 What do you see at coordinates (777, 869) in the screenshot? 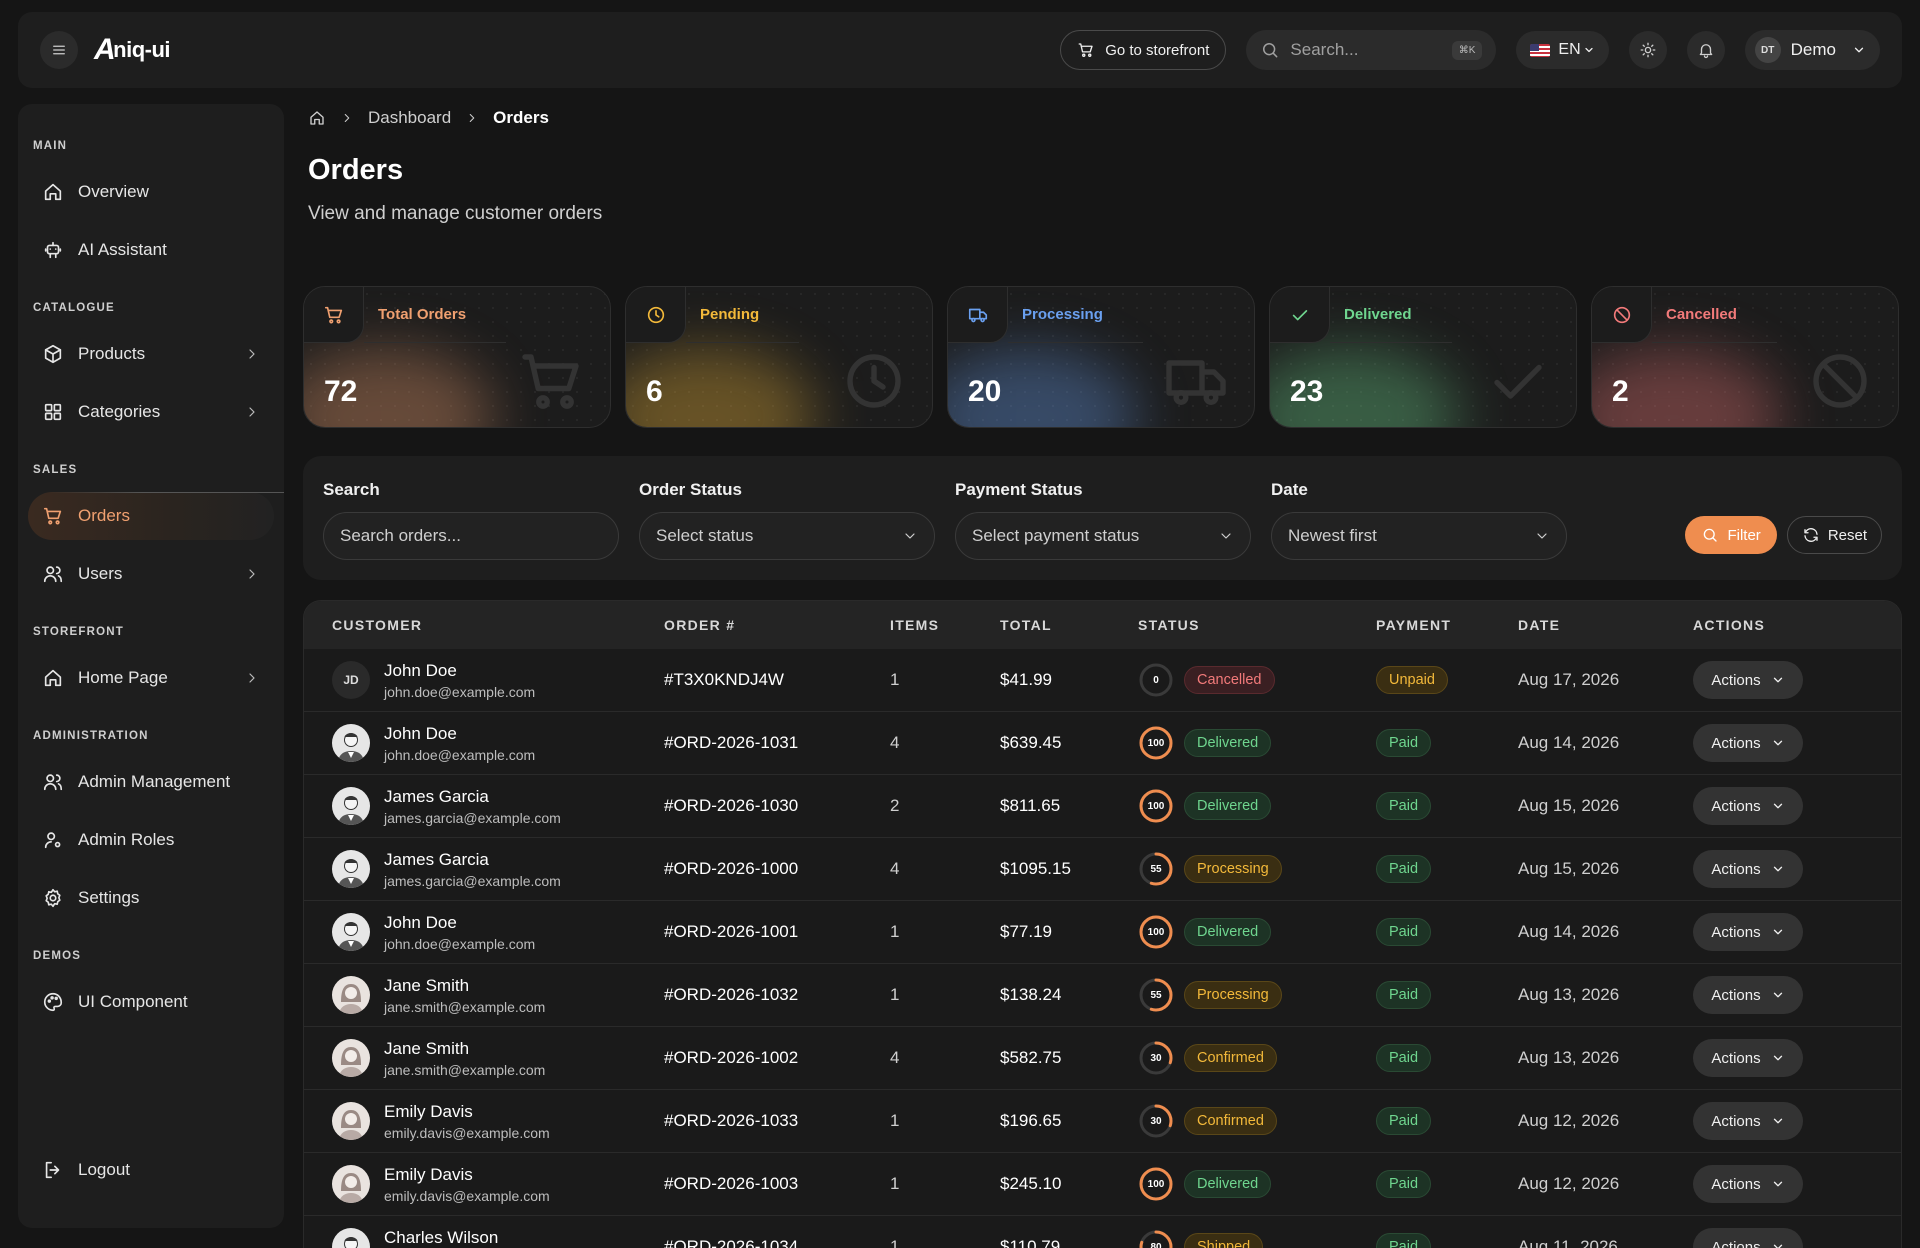
I see `order-number: #ORD-2026-1000` at bounding box center [777, 869].